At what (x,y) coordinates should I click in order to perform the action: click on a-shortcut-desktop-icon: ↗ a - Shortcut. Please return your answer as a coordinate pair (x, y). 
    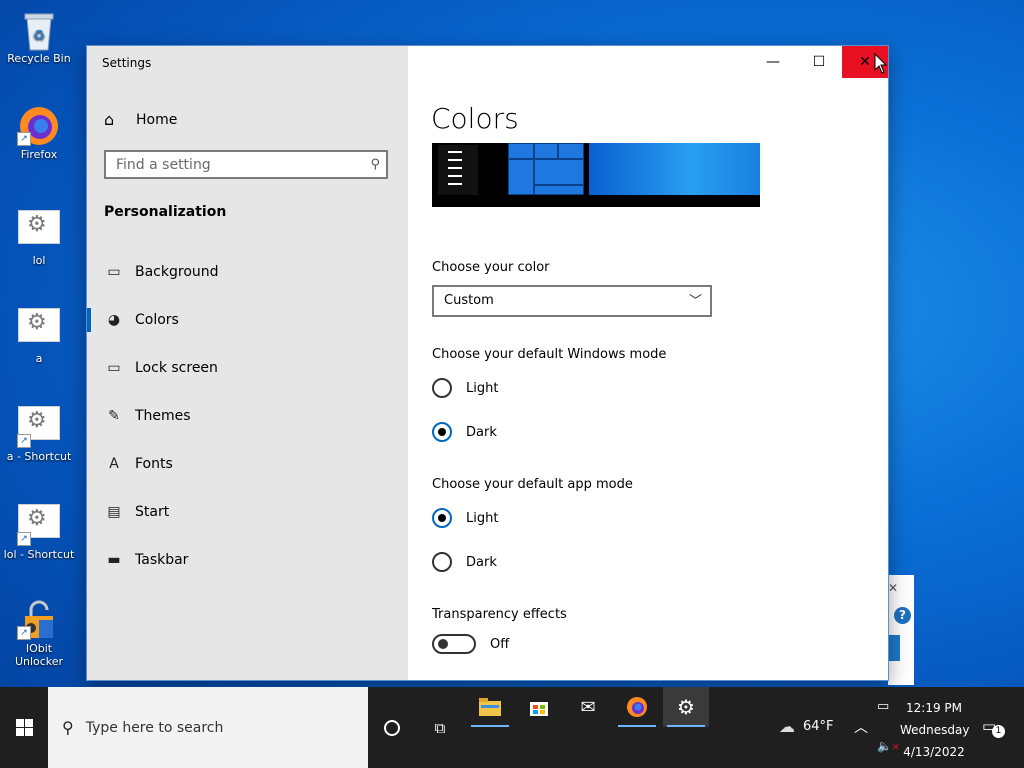
    Looking at the image, I should click on (39, 432).